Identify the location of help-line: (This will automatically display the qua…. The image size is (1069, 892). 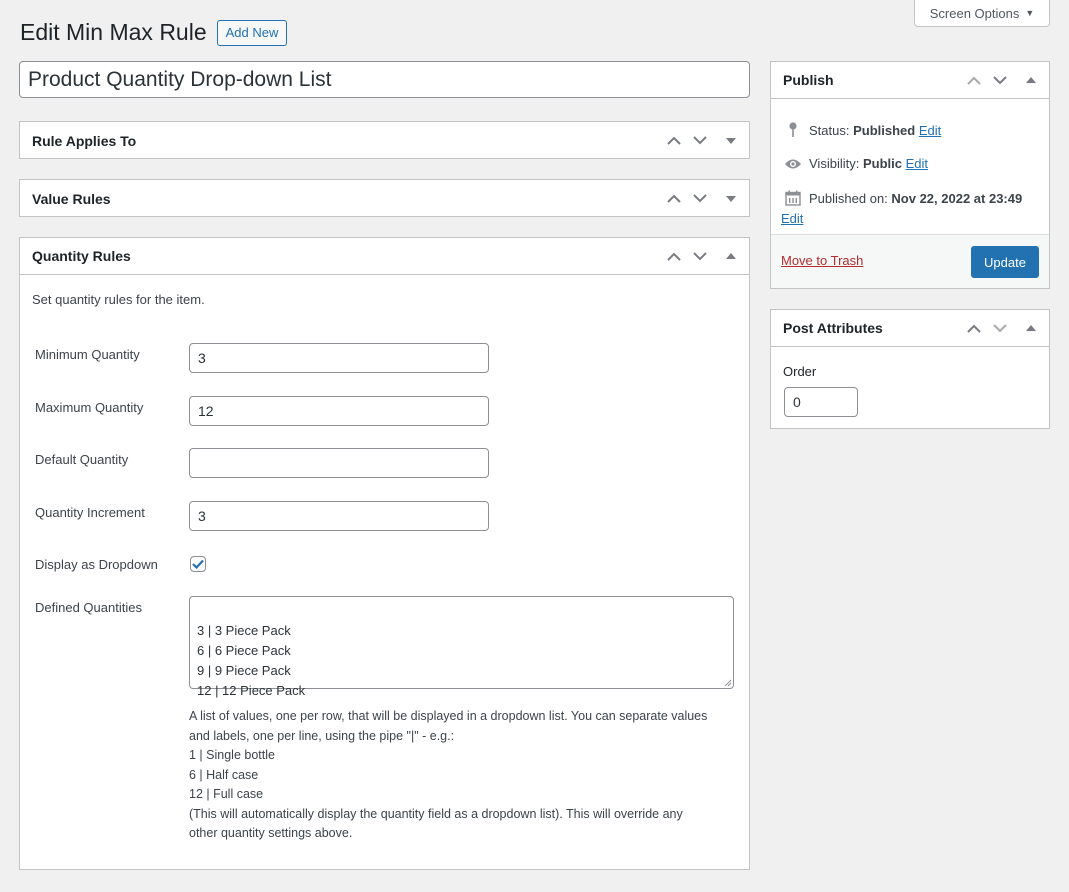
(436, 813).